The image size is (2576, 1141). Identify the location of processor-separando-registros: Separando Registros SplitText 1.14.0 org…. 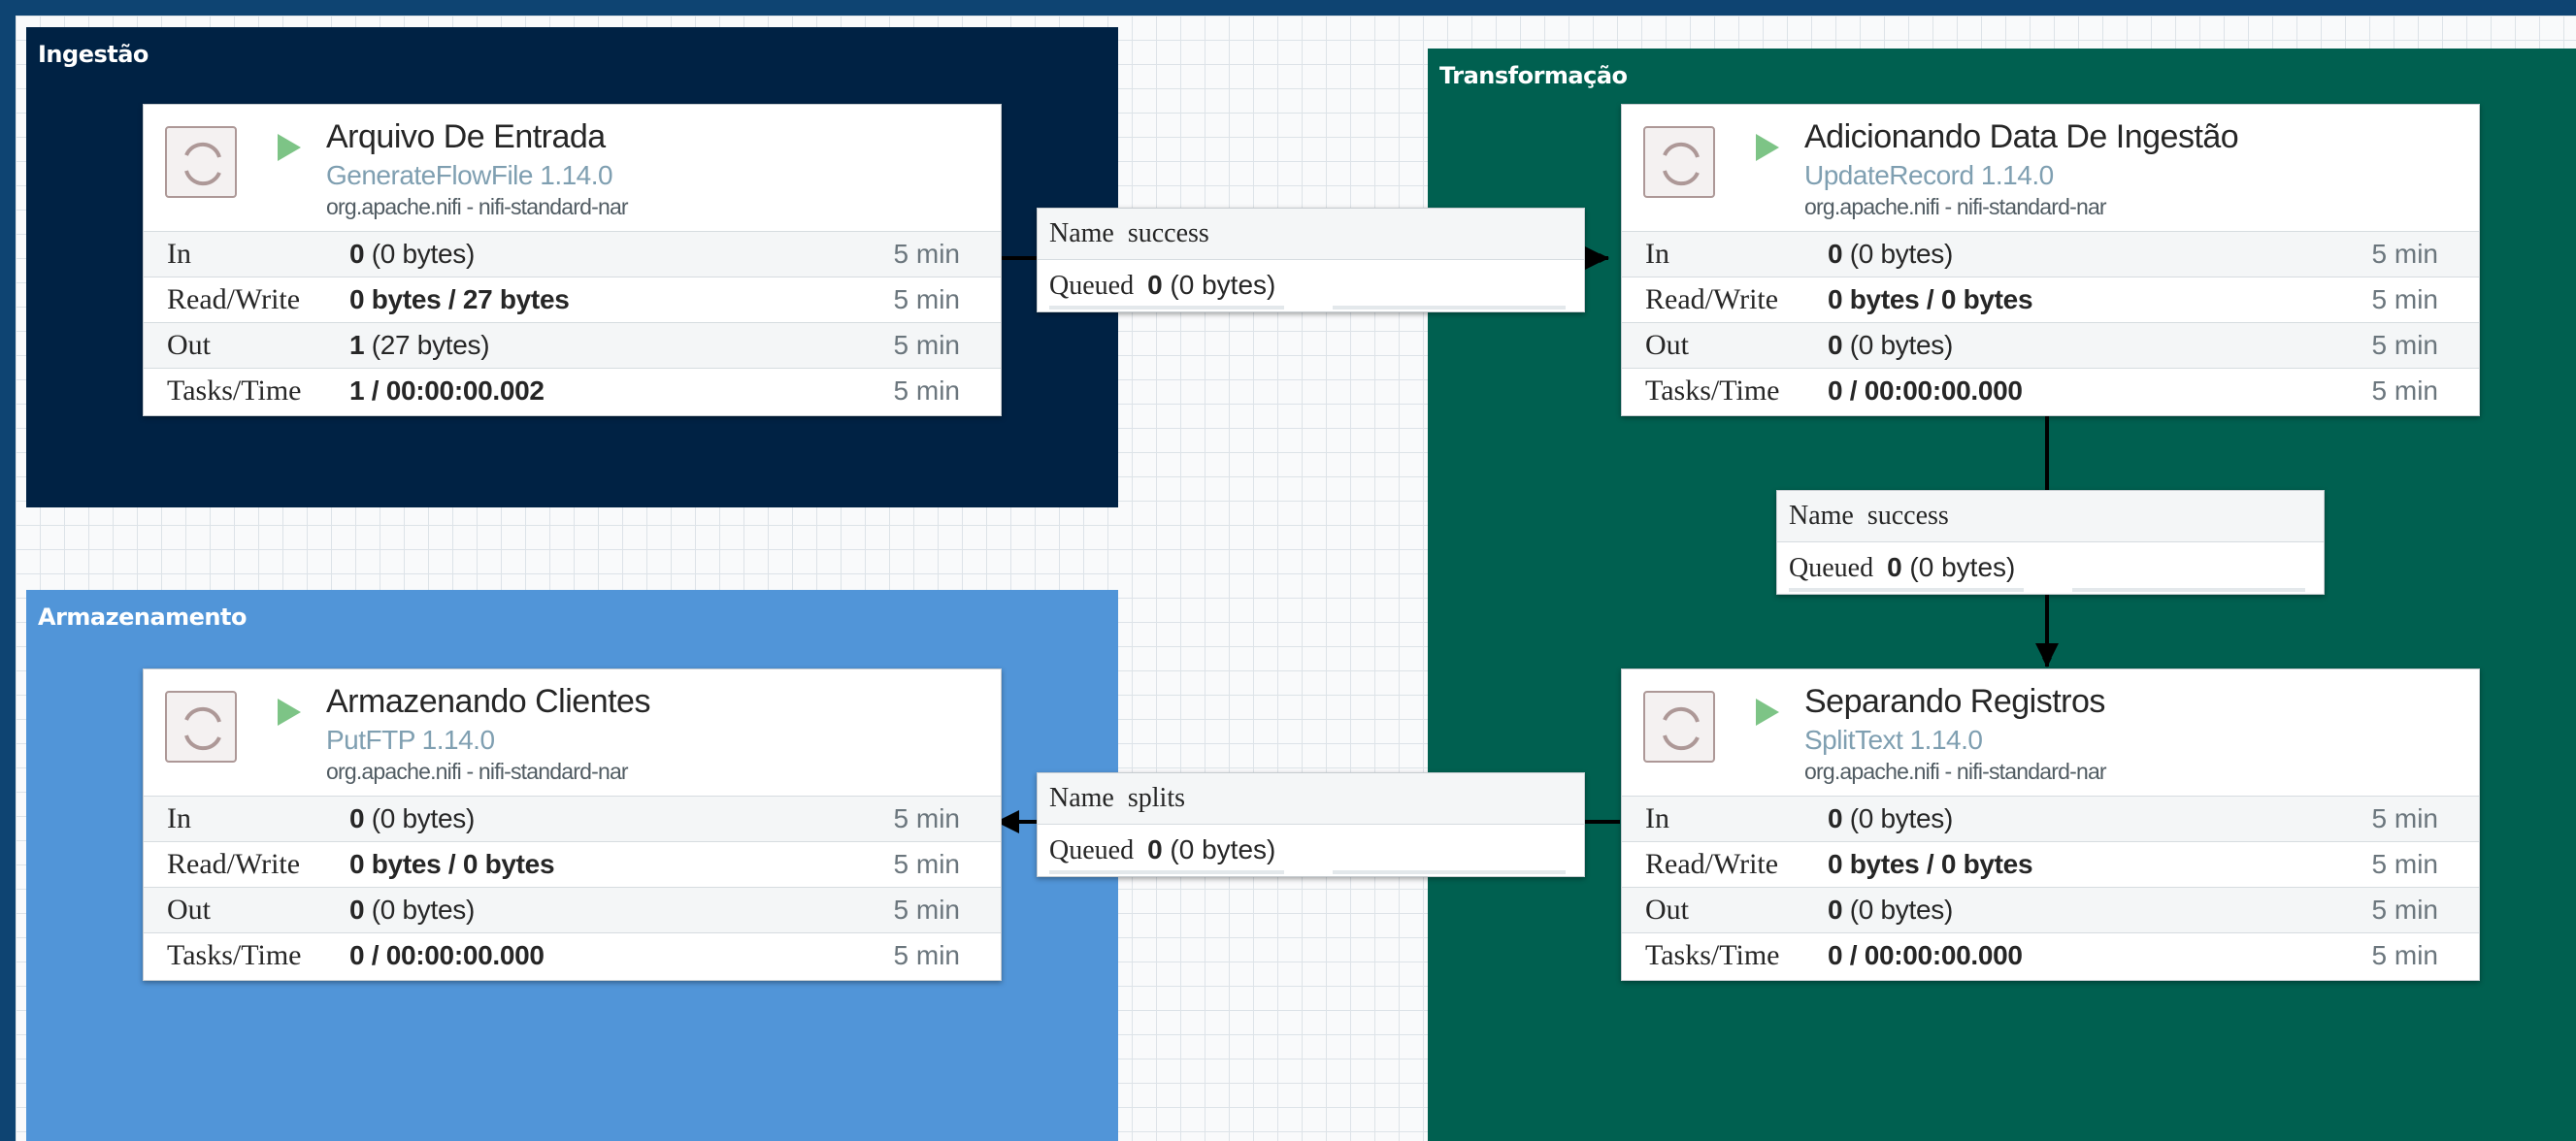
(2050, 824).